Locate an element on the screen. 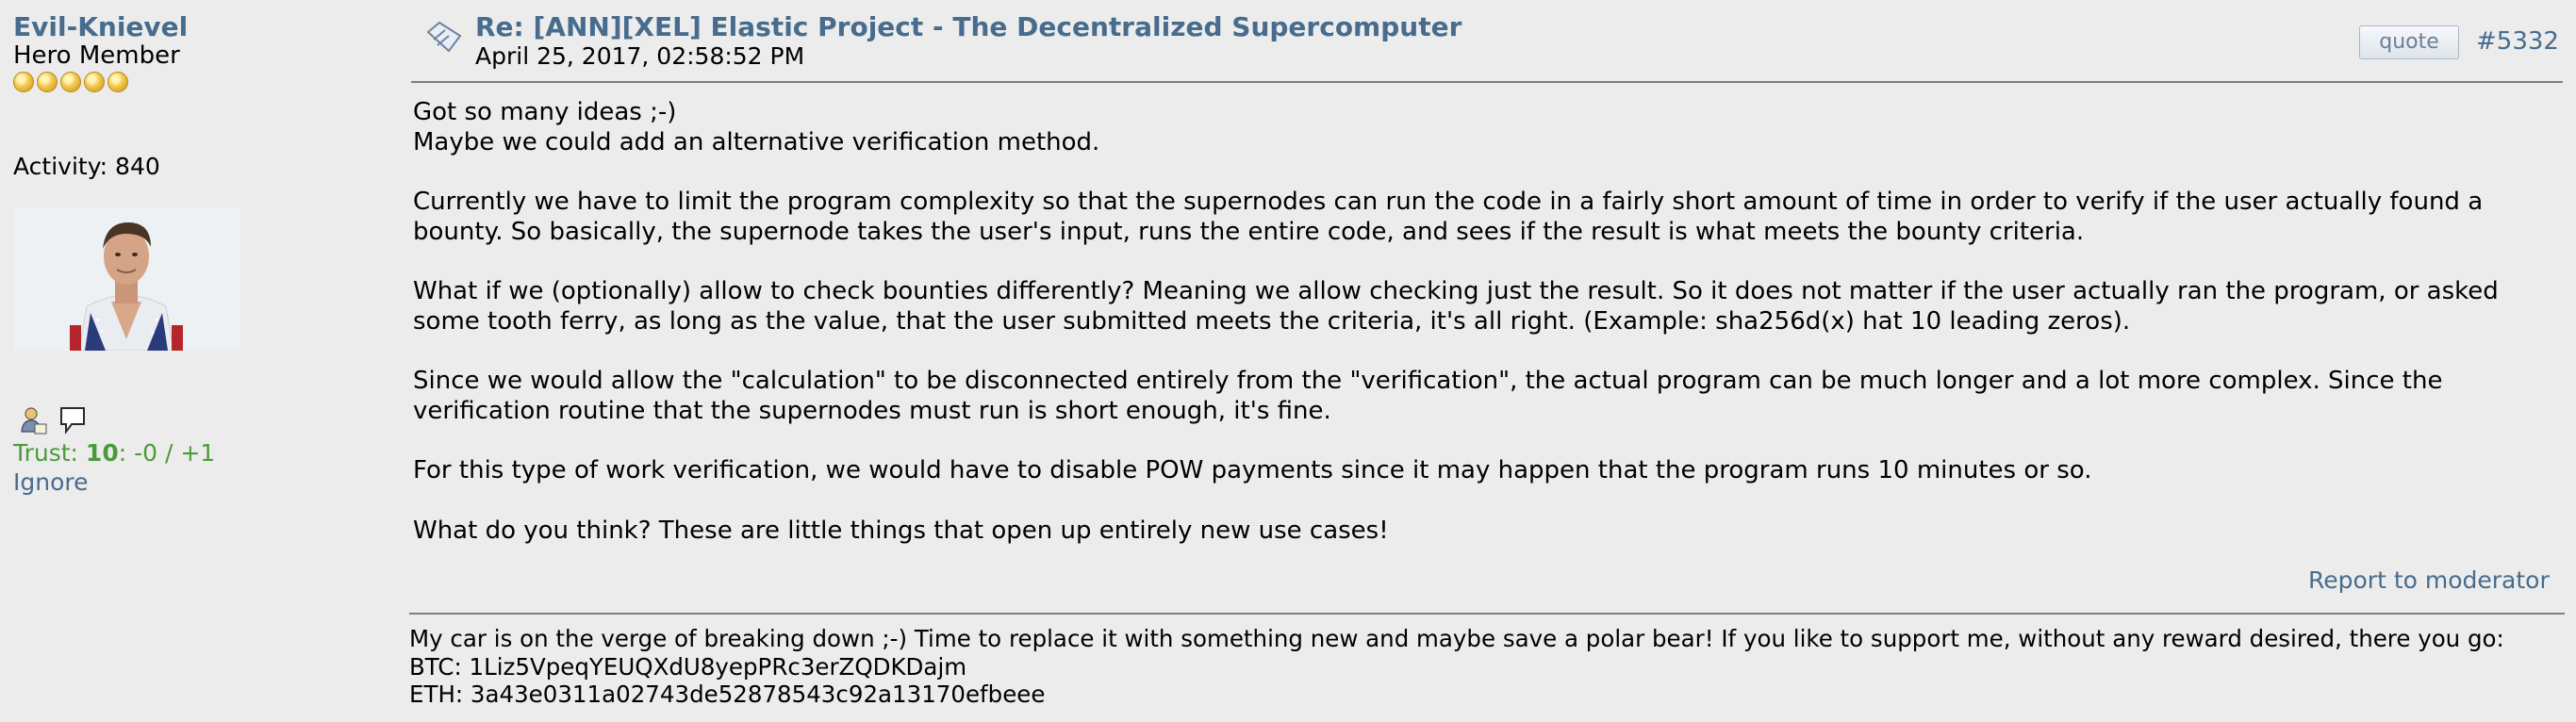 The width and height of the screenshot is (2576, 722). signature-divider is located at coordinates (1487, 614).